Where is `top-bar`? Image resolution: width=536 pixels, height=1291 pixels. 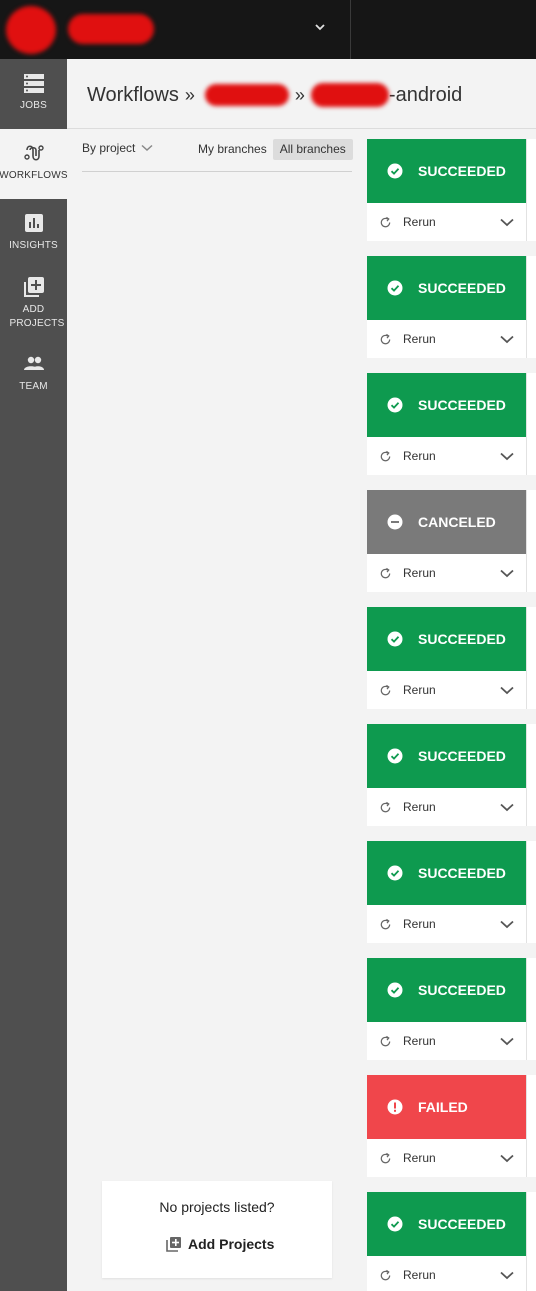 top-bar is located at coordinates (268, 29).